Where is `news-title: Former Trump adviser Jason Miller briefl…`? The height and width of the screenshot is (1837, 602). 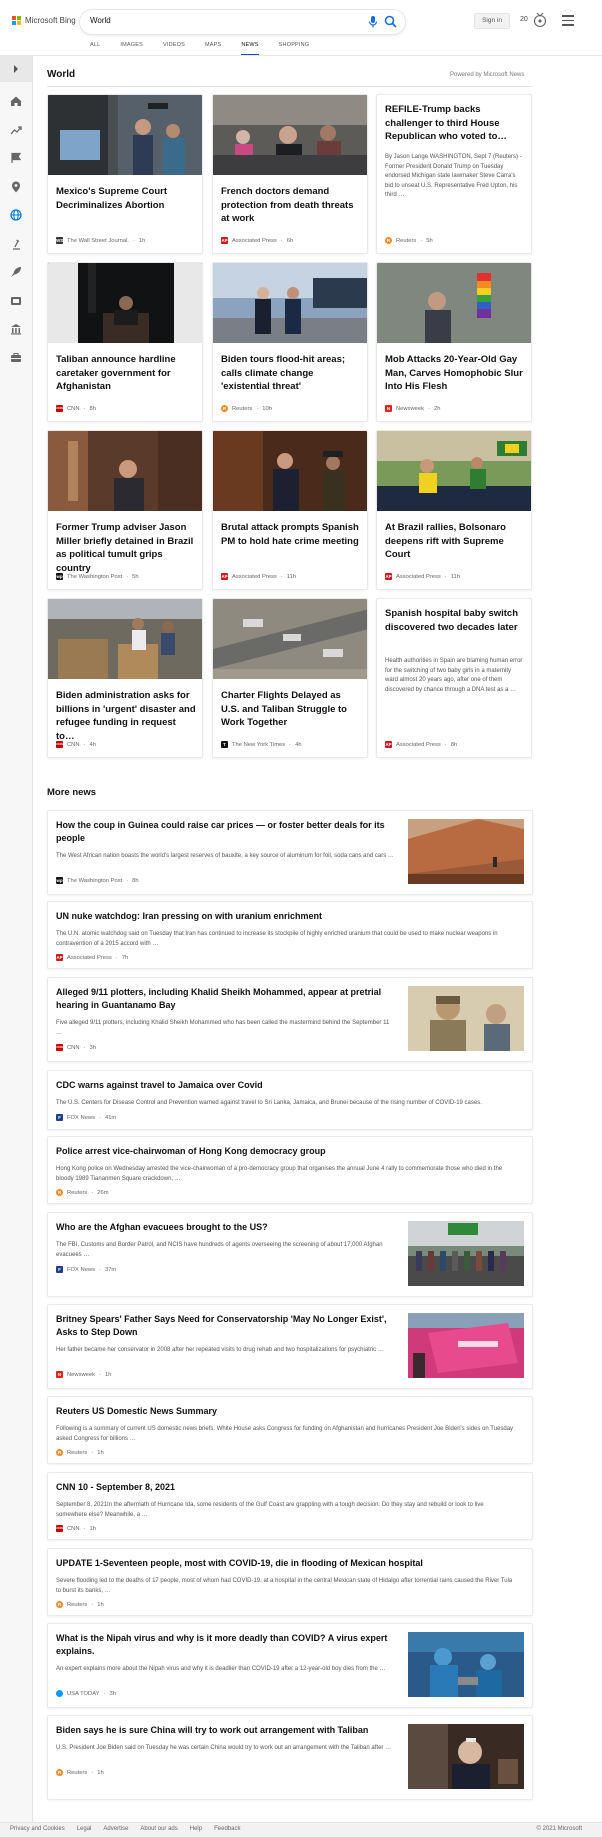 news-title: Former Trump adviser Jason Miller briefl… is located at coordinates (126, 548).